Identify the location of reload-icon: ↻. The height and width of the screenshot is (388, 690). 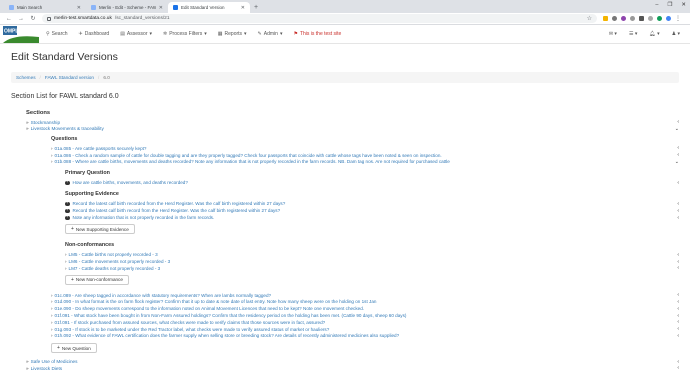
(33, 18).